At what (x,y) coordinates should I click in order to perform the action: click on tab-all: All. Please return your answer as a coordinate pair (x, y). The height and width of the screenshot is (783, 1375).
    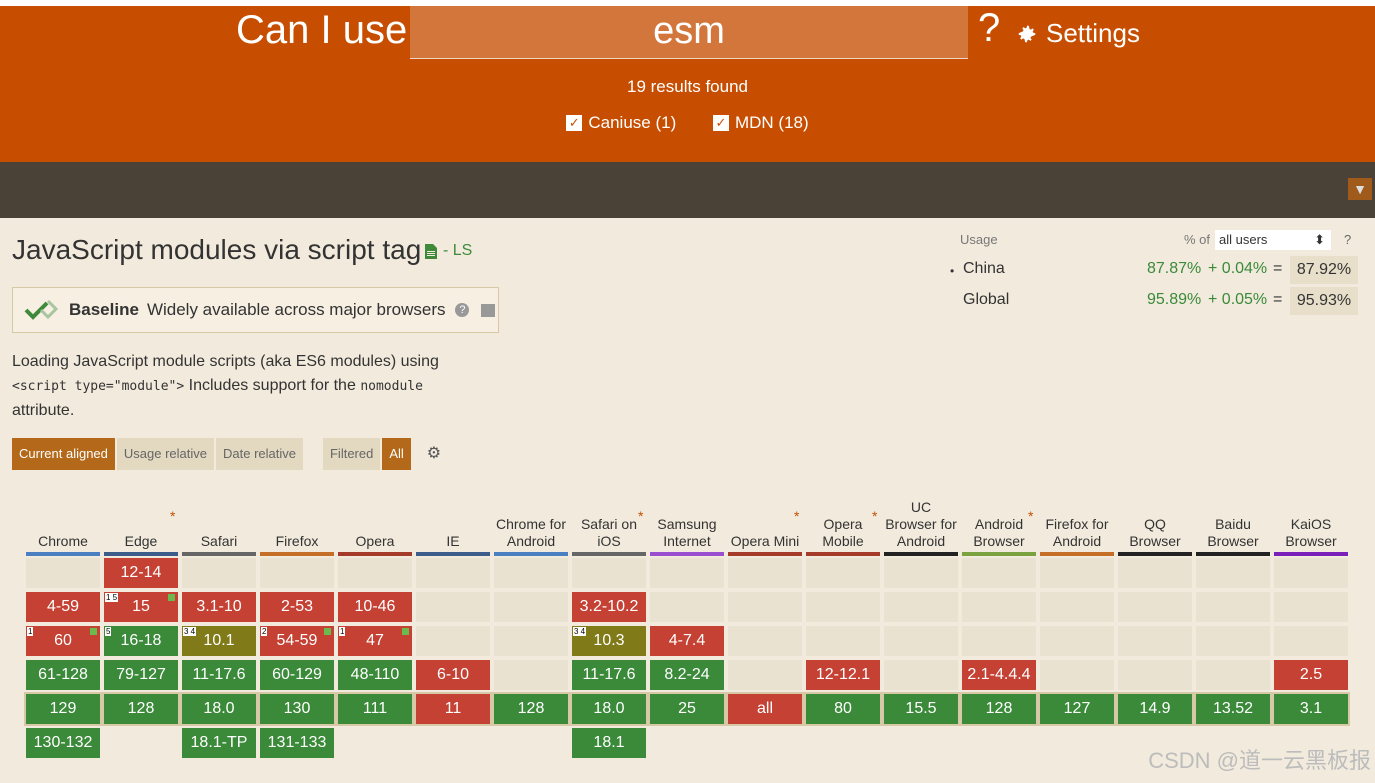
    Looking at the image, I should click on (396, 454).